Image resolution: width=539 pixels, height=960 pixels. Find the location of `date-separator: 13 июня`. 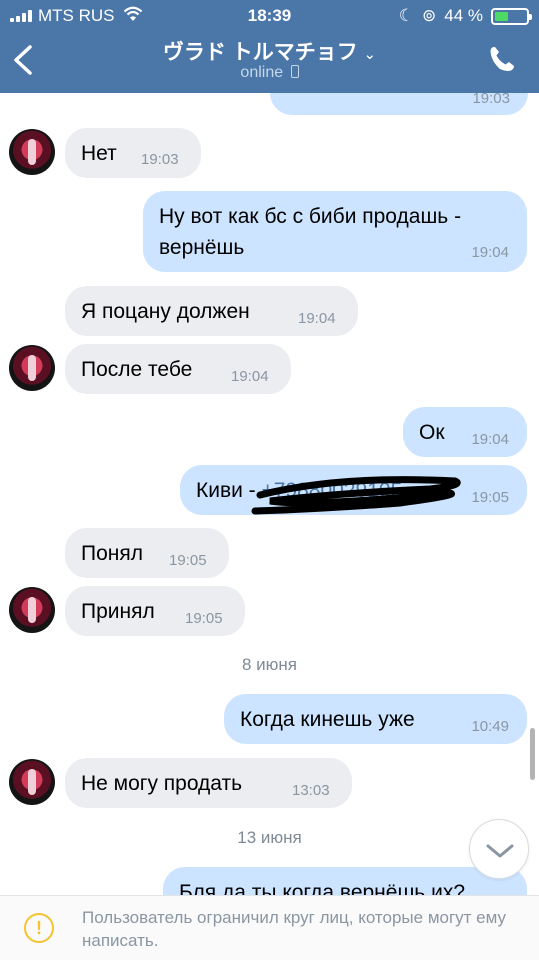

date-separator: 13 июня is located at coordinates (269, 837).